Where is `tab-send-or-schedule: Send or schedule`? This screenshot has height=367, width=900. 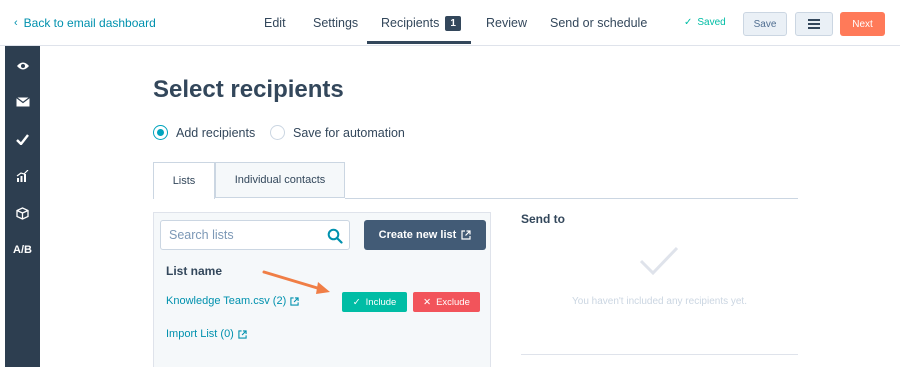
tab-send-or-schedule: Send or schedule is located at coordinates (598, 23).